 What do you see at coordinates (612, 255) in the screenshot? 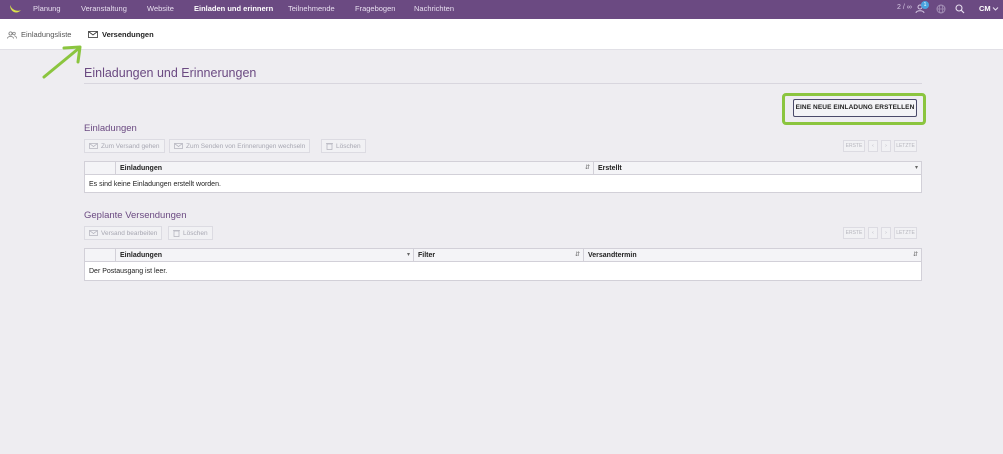
I see `column-label: Versandtermin` at bounding box center [612, 255].